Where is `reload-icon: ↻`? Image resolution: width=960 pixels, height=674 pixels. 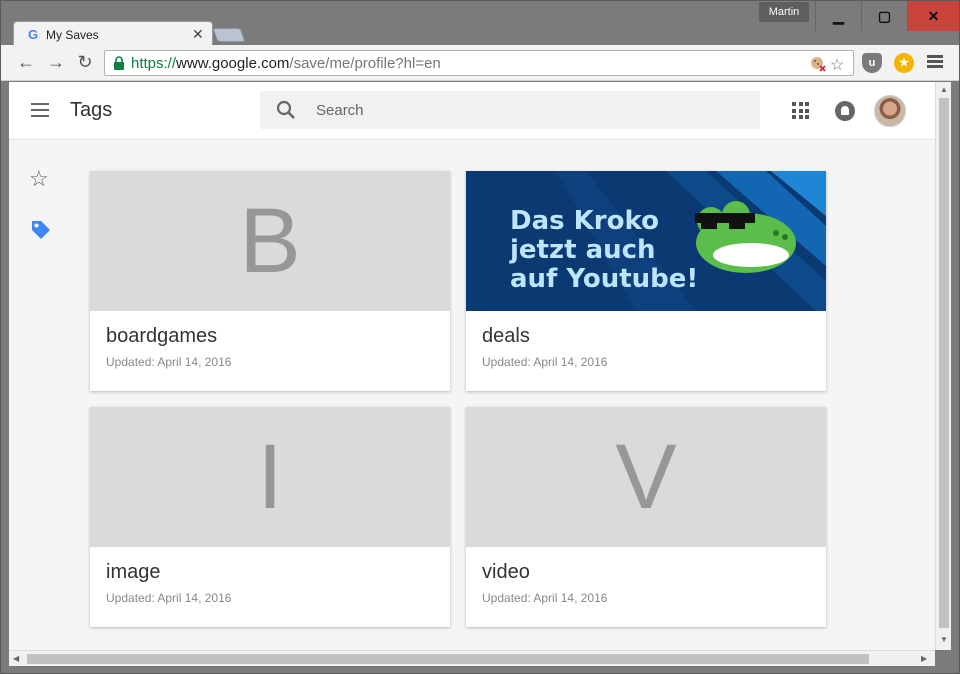 reload-icon: ↻ is located at coordinates (85, 62).